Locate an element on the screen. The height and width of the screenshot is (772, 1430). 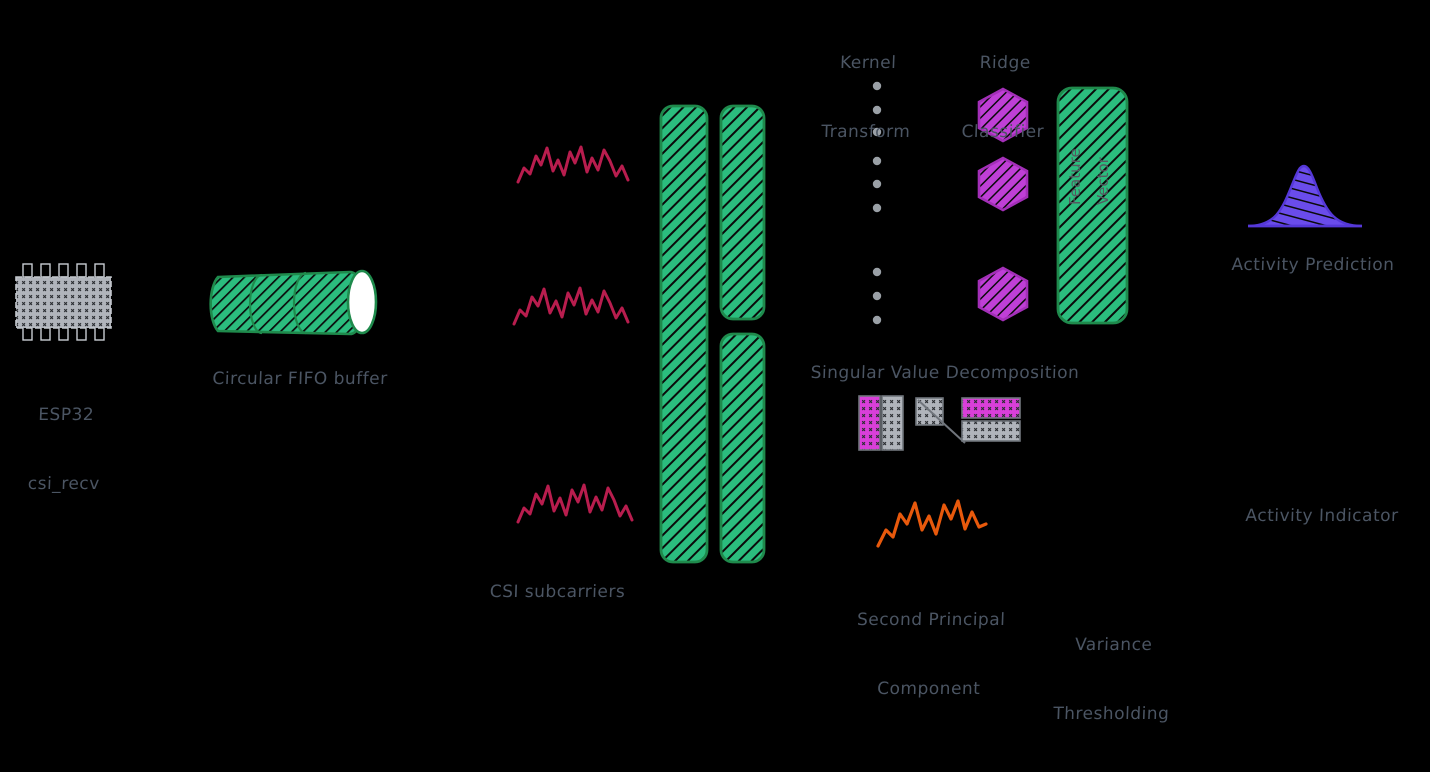
second-pc-label-line1: Second Principal is located at coordinates (931, 619).